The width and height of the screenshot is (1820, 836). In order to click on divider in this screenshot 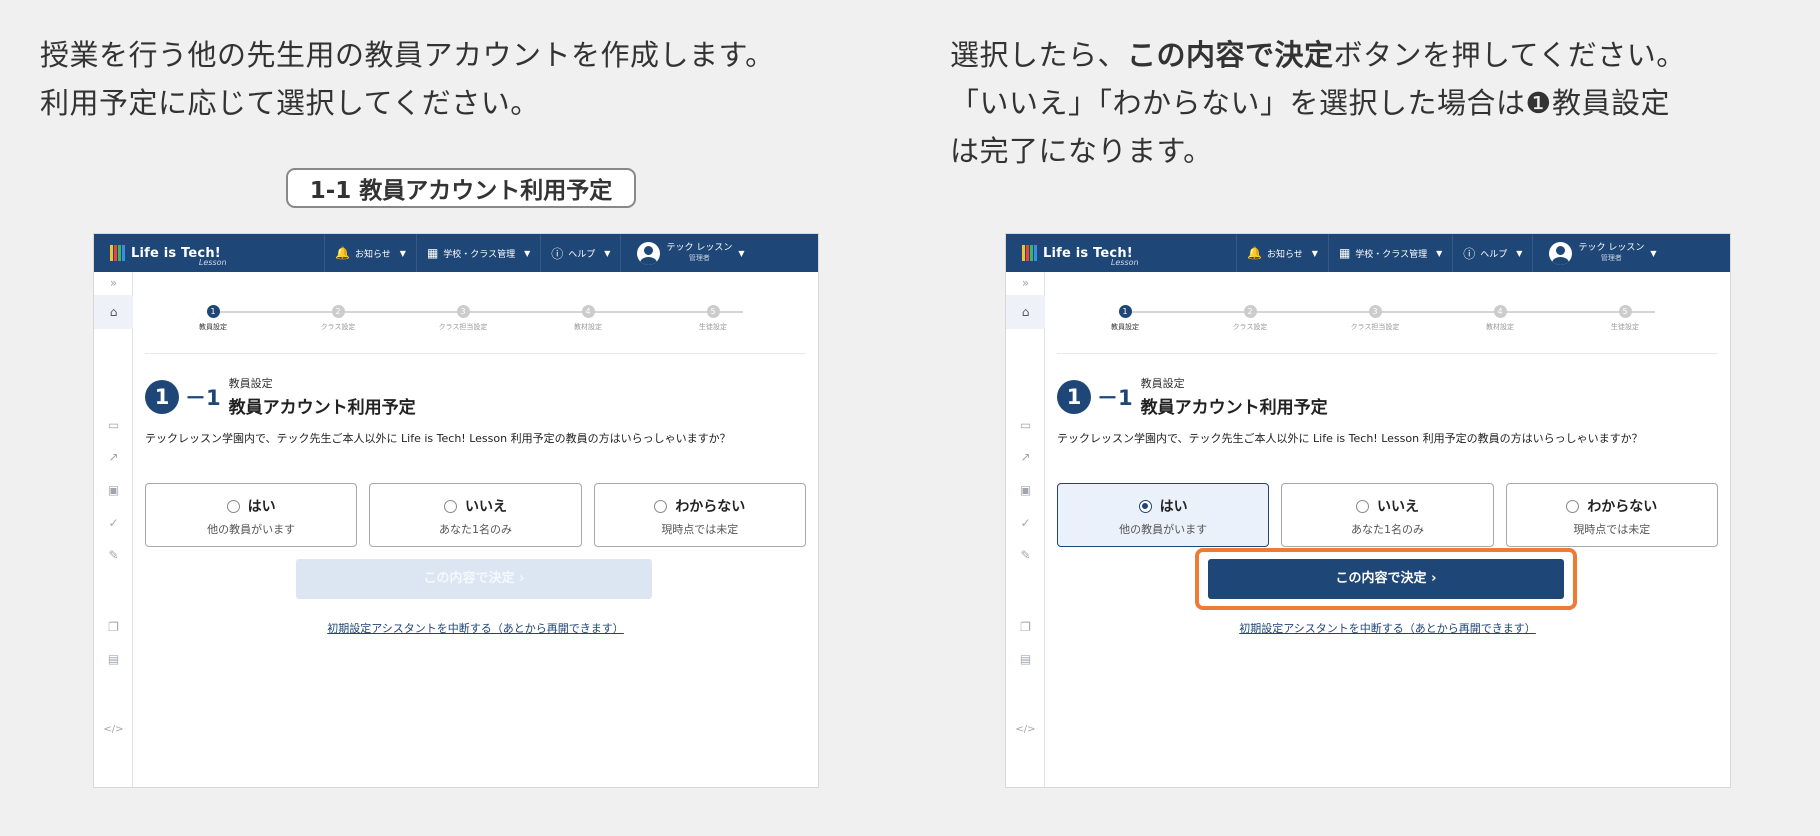, I will do `click(475, 353)`.